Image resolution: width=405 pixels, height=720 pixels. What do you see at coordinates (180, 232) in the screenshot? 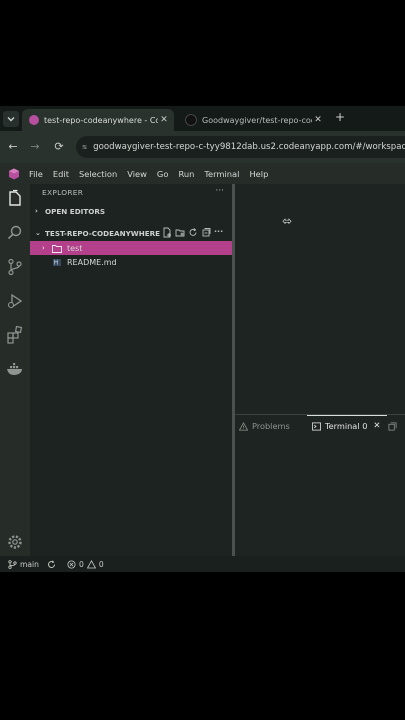
I see `new-folder-icon` at bounding box center [180, 232].